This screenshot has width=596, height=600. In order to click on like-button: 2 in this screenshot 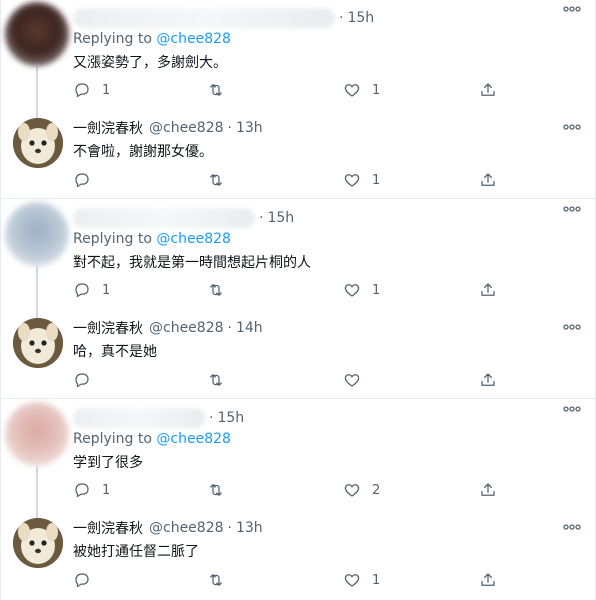, I will do `click(361, 490)`.